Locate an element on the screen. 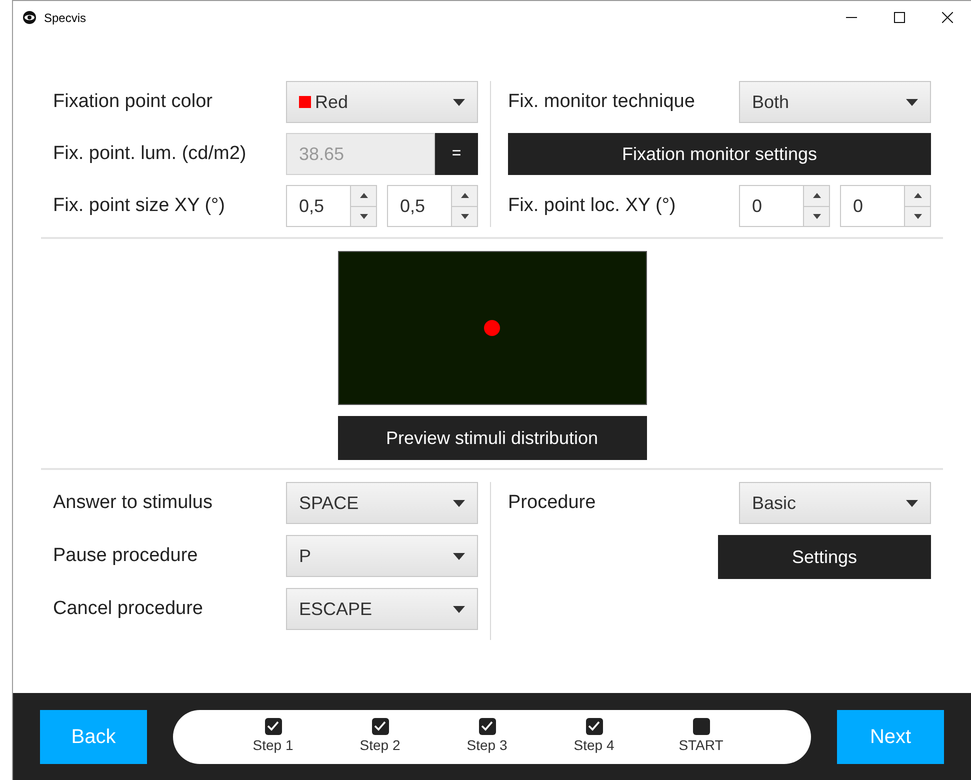  color-swatch-icon is located at coordinates (305, 102).